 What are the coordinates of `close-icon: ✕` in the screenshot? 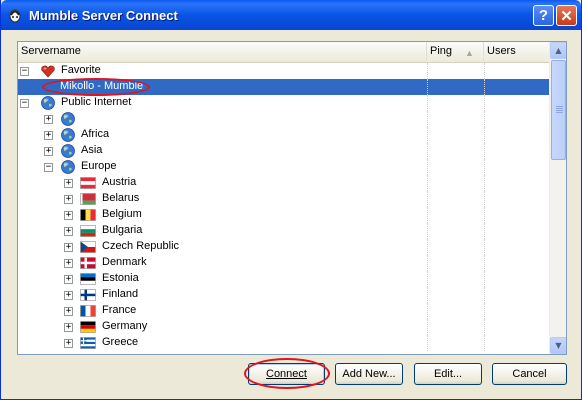 It's located at (566, 16).